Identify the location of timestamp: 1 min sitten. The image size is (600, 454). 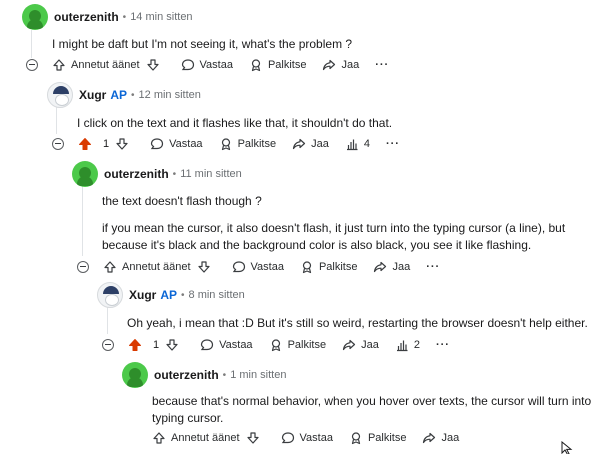
(258, 375).